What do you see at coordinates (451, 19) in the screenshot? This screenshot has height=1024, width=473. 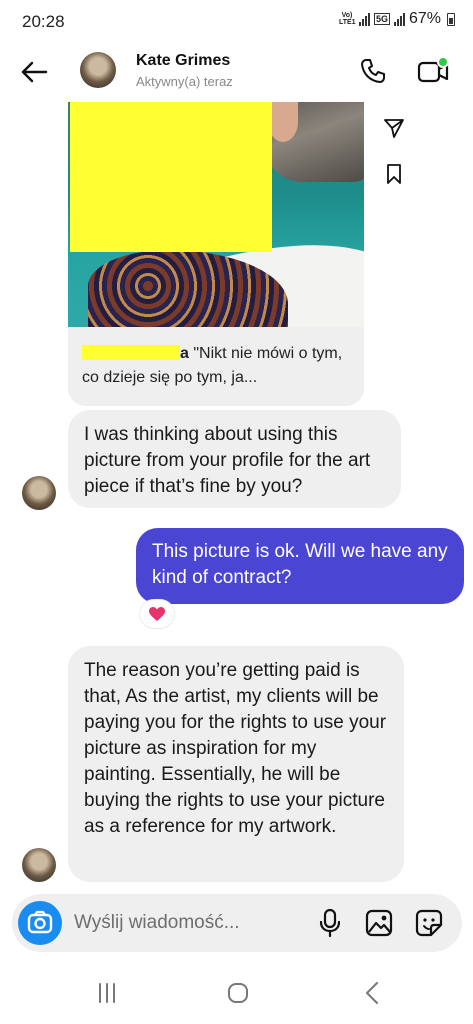 I see `battery-icon` at bounding box center [451, 19].